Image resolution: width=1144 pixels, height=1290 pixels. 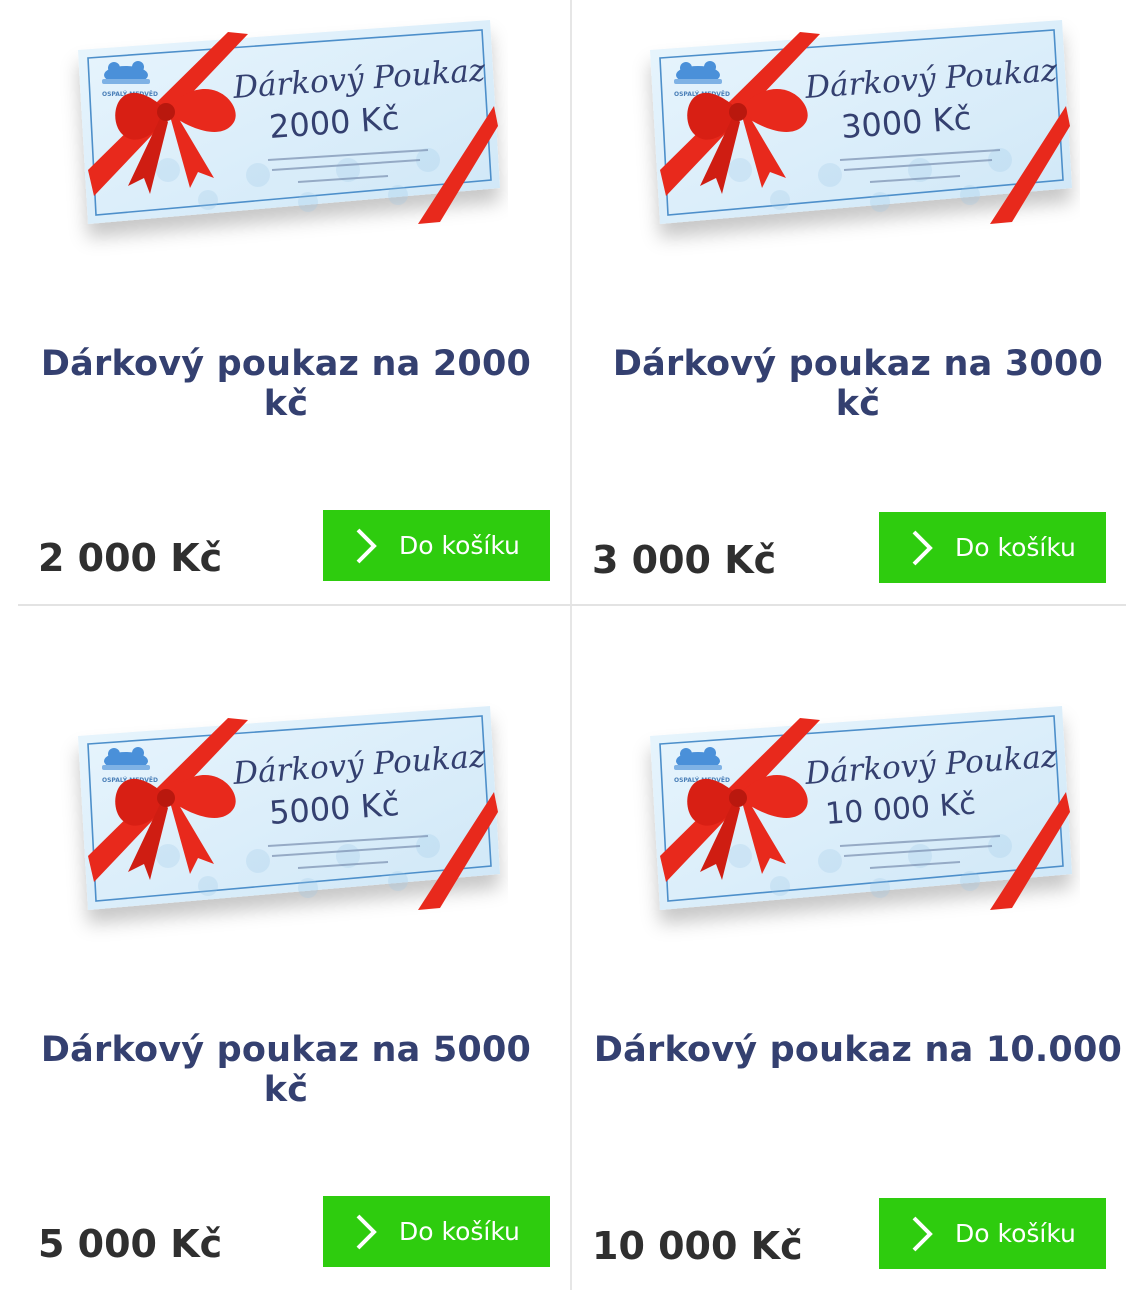 What do you see at coordinates (861, 808) in the screenshot?
I see `gift-voucher-image: OSPALÝ MEDVĚD Dárkový Poukaz 10 000 Kč` at bounding box center [861, 808].